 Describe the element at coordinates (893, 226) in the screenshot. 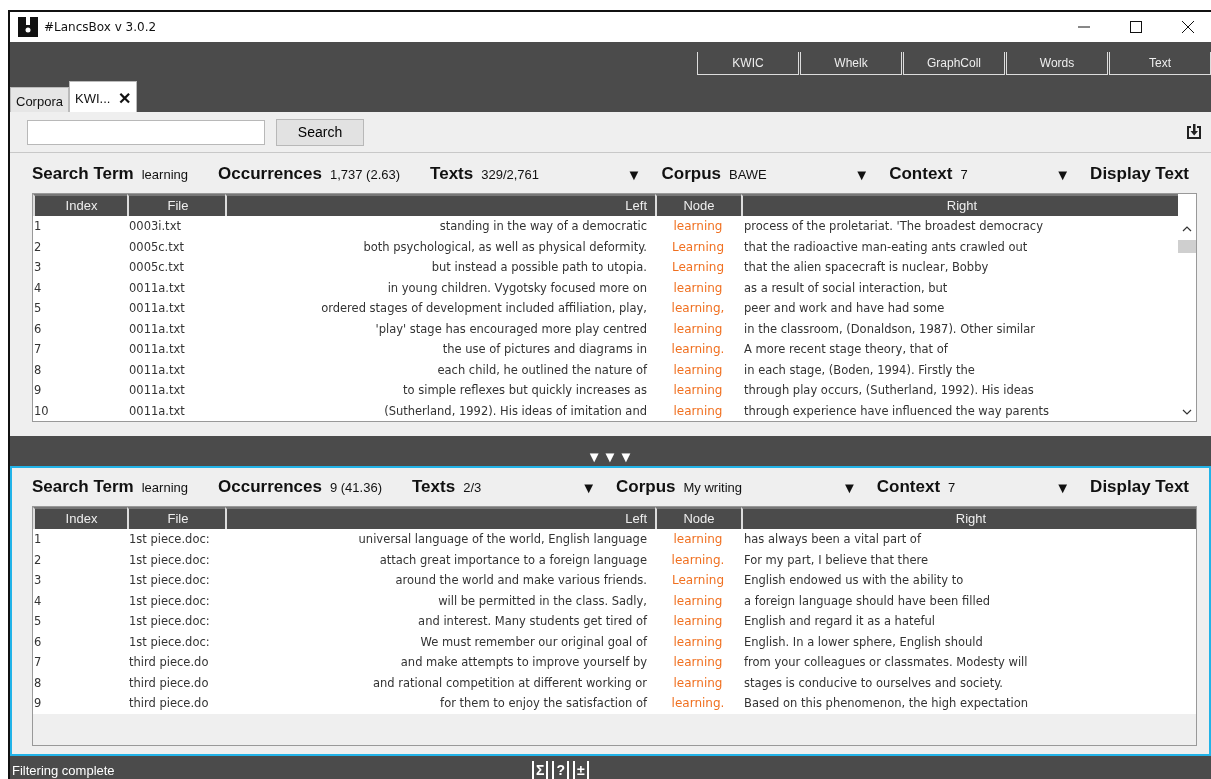

I see `table-cell-text: process of the proletariat. 'The broadest democracy` at that location.